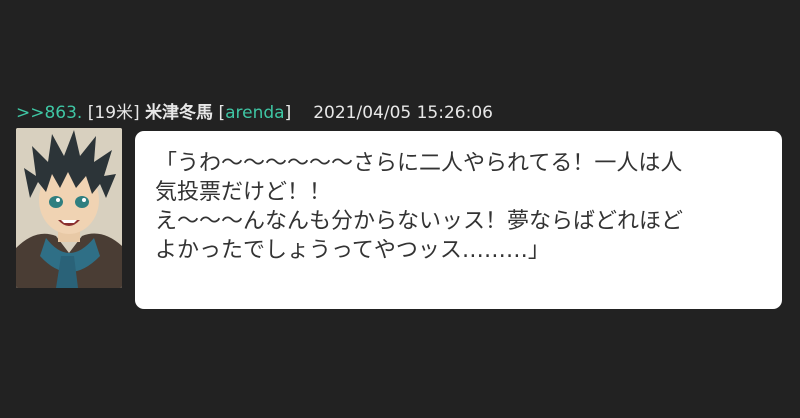 This screenshot has width=800, height=418. I want to click on post-datetime: 2021/04/05 15:26:06, so click(403, 113).